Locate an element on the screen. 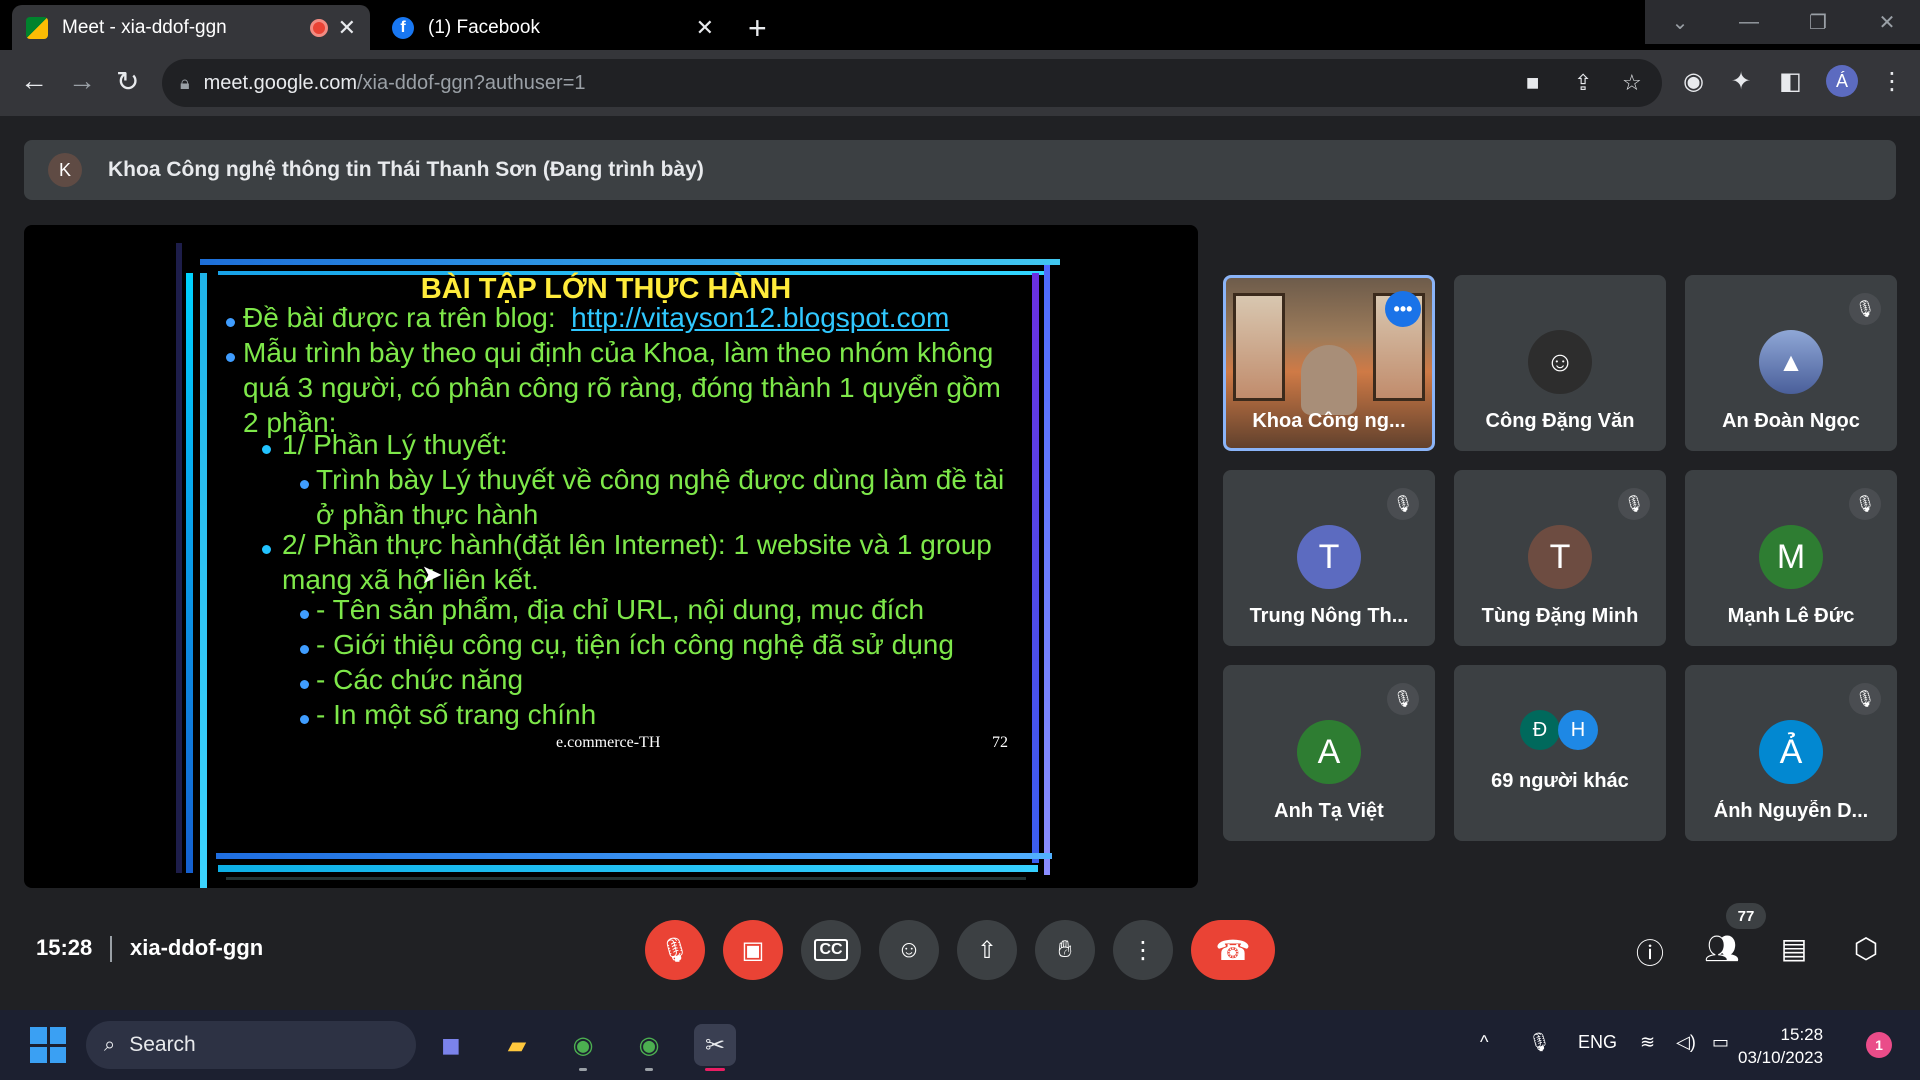 The image size is (1920, 1080). side-panel-icon: ◧ is located at coordinates (1790, 81).